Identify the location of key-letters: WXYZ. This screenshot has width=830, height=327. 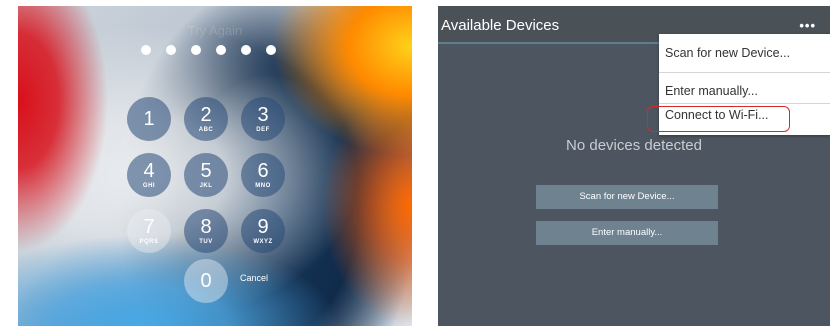
(263, 242).